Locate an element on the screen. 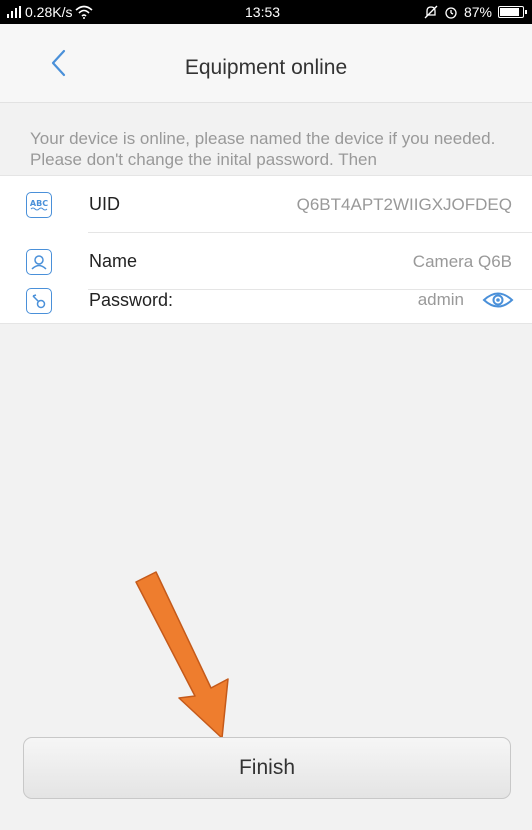  abc-icon: ABC is located at coordinates (39, 205).